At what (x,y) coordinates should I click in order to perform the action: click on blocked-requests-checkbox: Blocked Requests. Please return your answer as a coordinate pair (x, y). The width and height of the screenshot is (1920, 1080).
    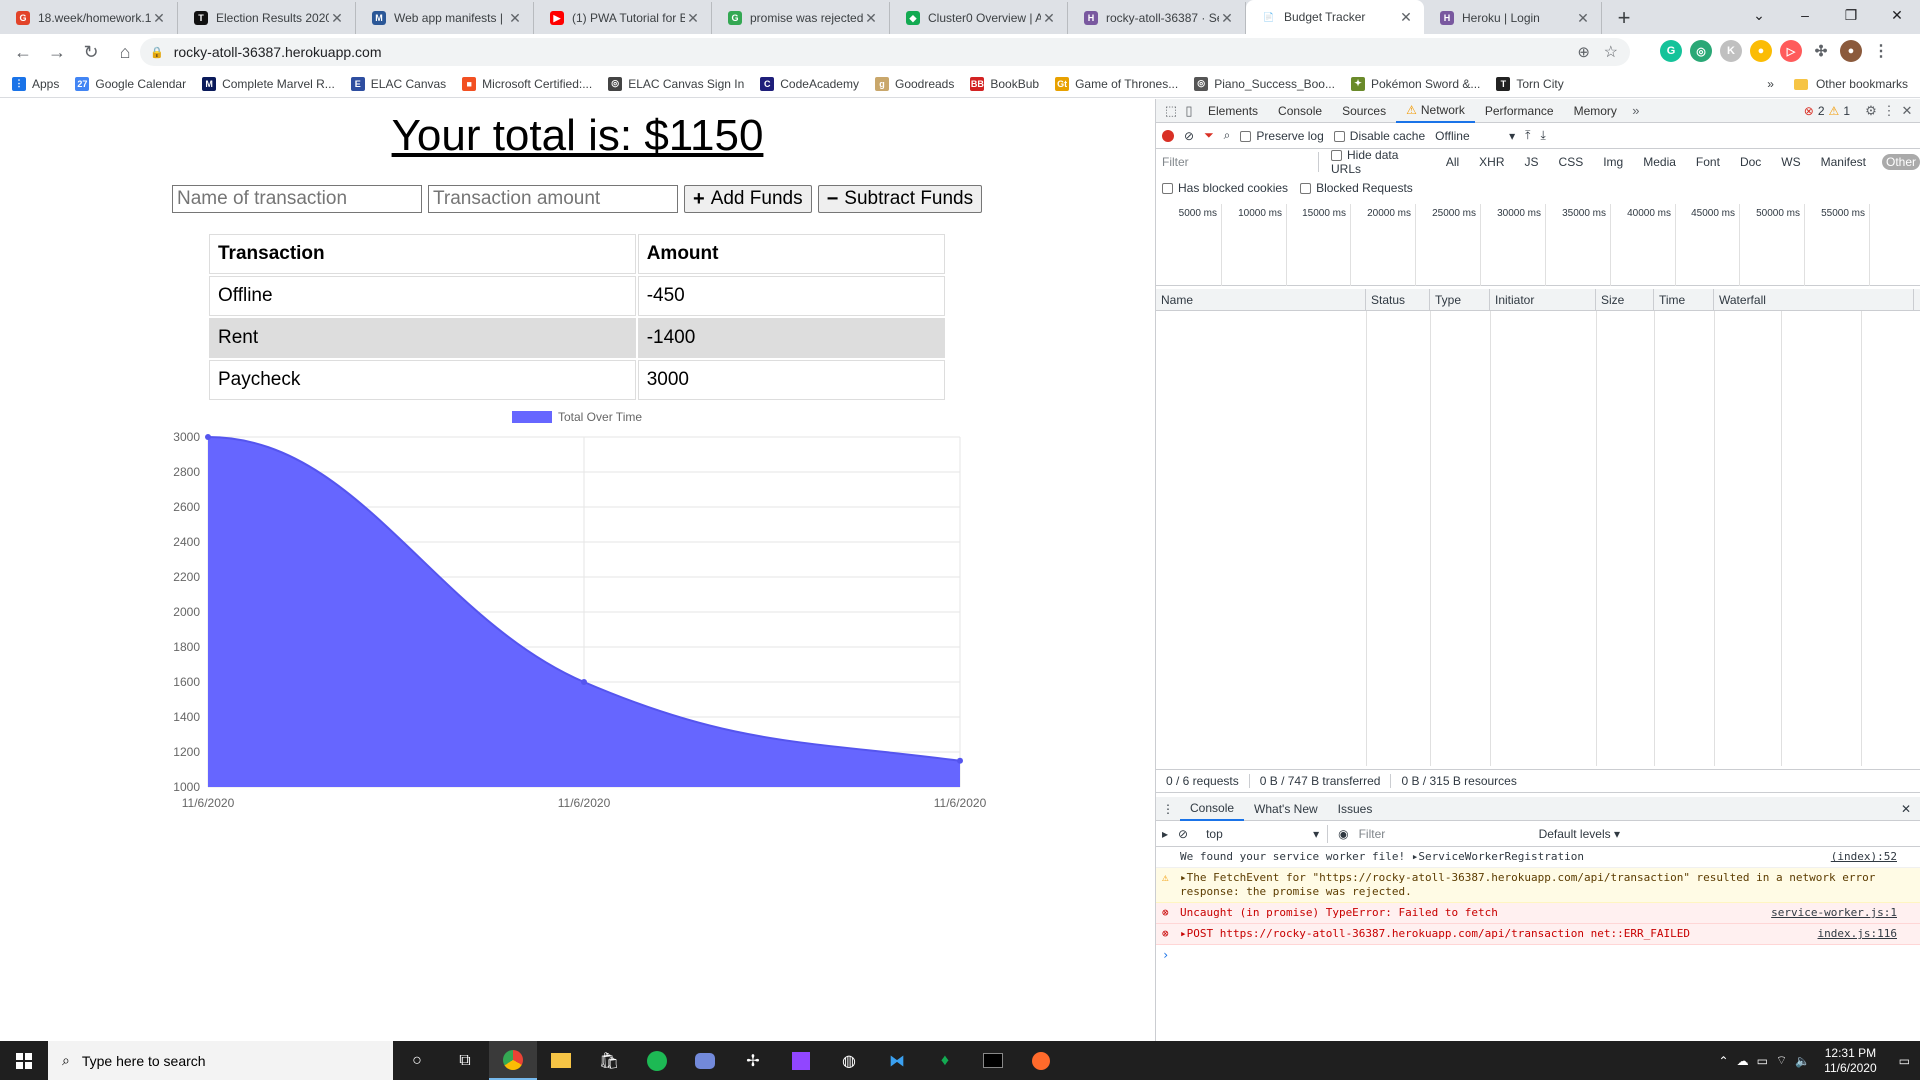
    Looking at the image, I should click on (1356, 188).